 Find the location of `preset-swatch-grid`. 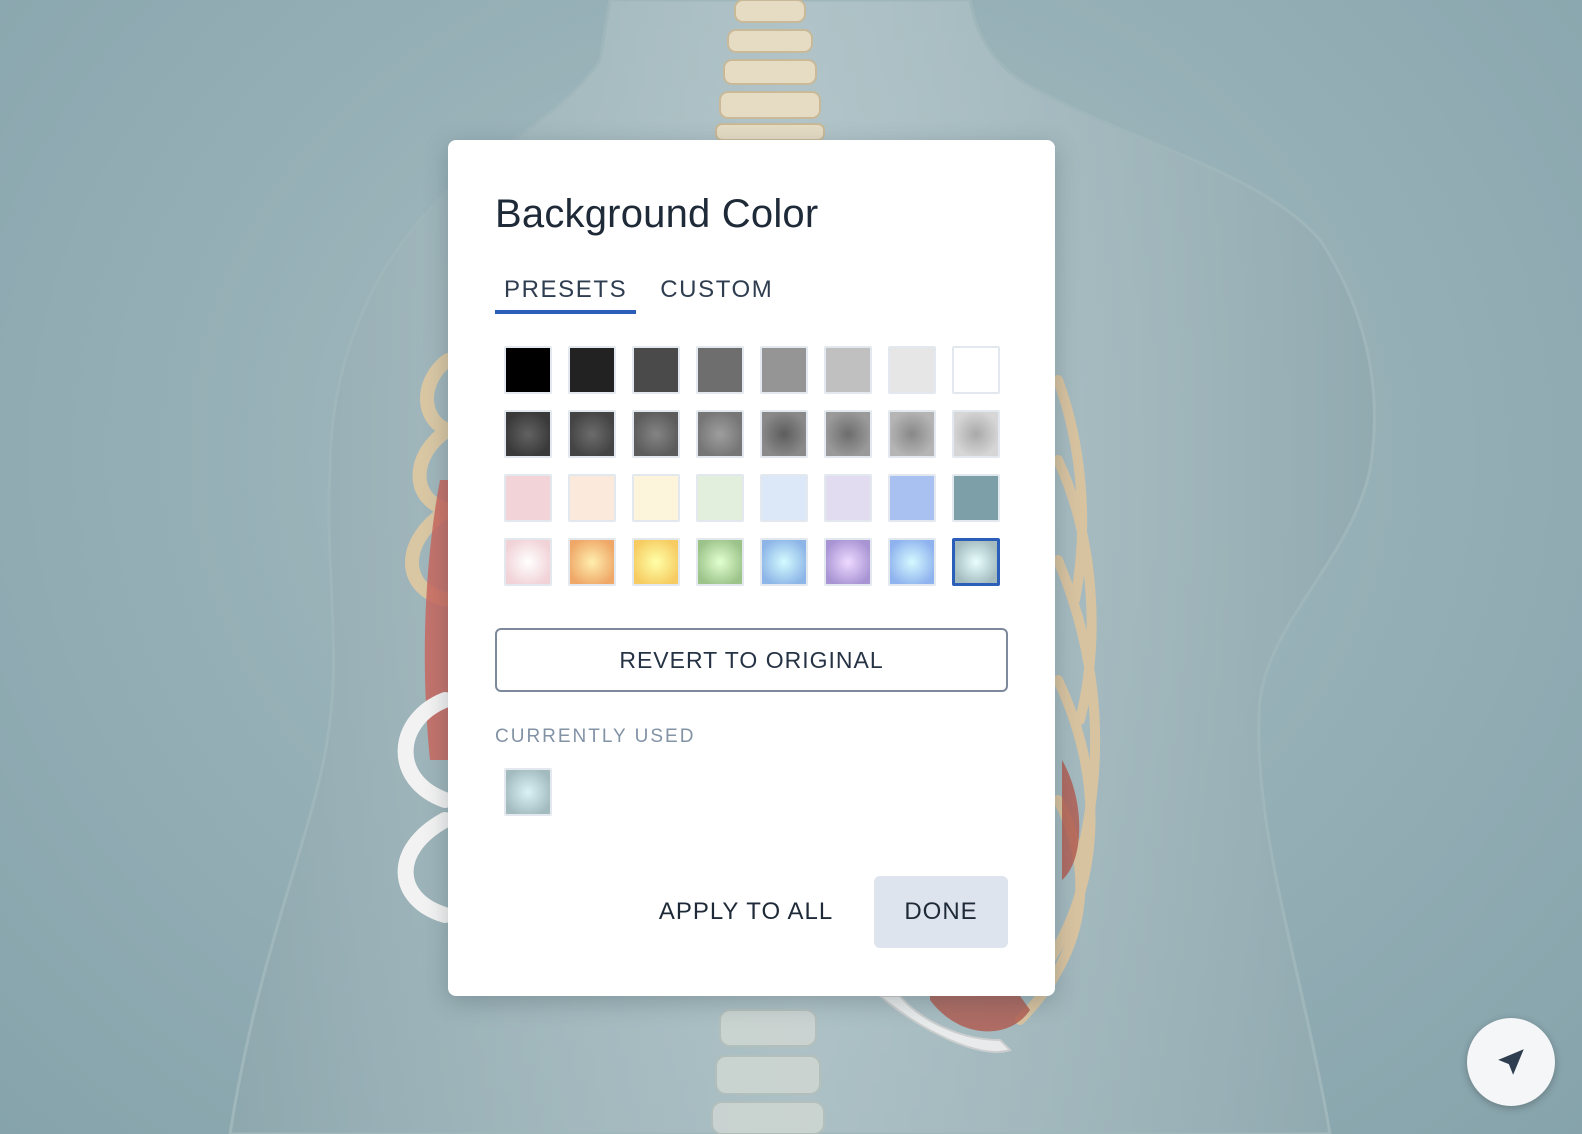

preset-swatch-grid is located at coordinates (752, 466).